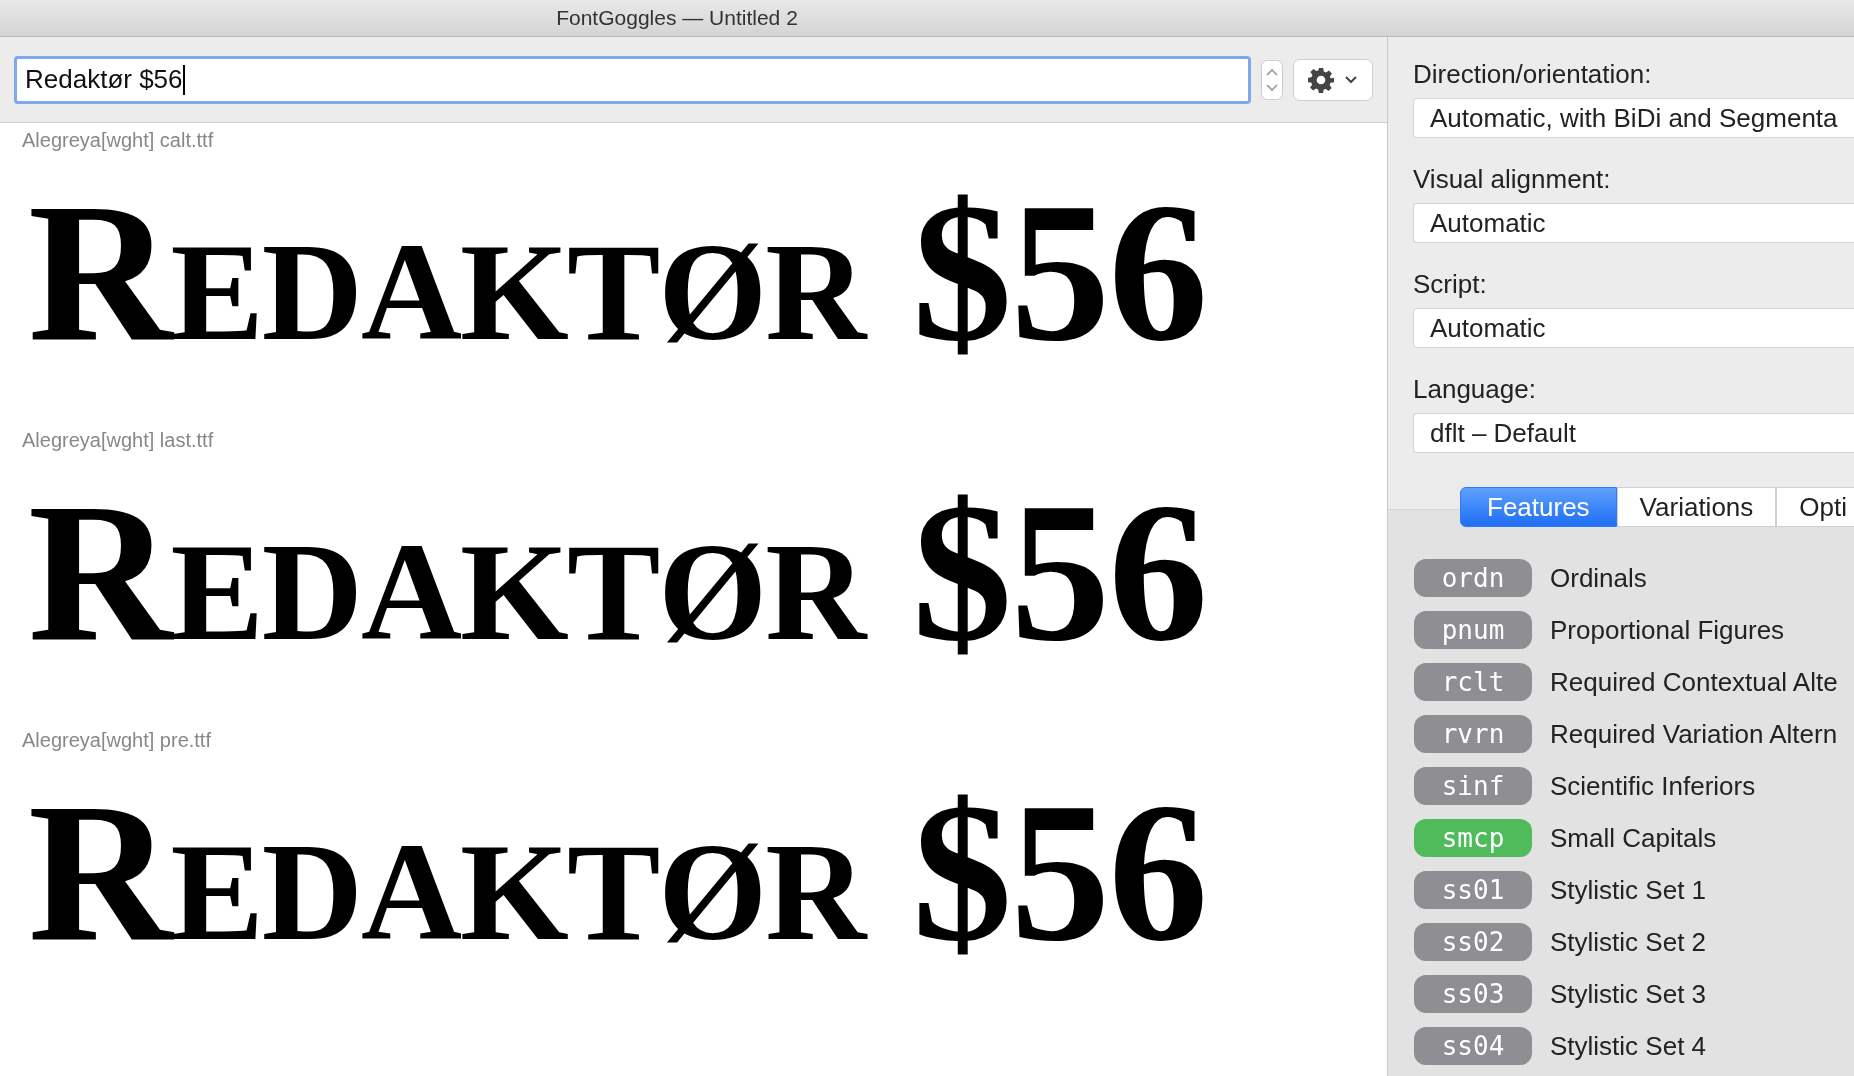 Image resolution: width=1854 pixels, height=1076 pixels. I want to click on setting-label: Language:, so click(1475, 389).